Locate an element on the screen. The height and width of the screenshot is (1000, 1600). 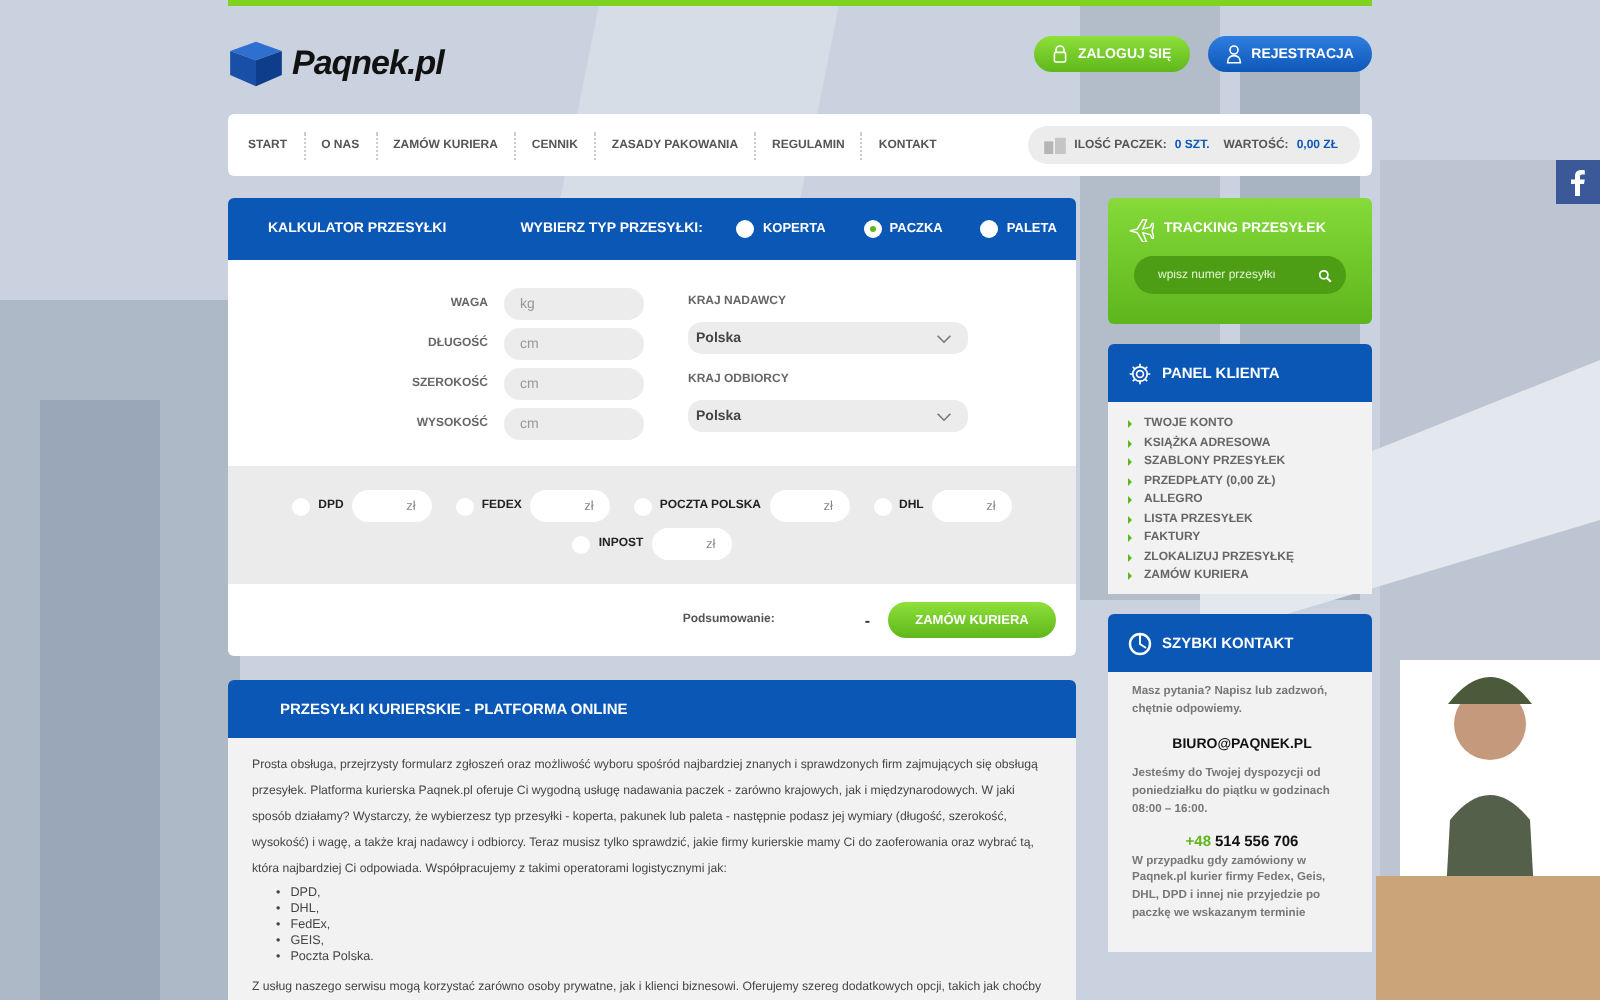
box-icon is located at coordinates (256, 64).